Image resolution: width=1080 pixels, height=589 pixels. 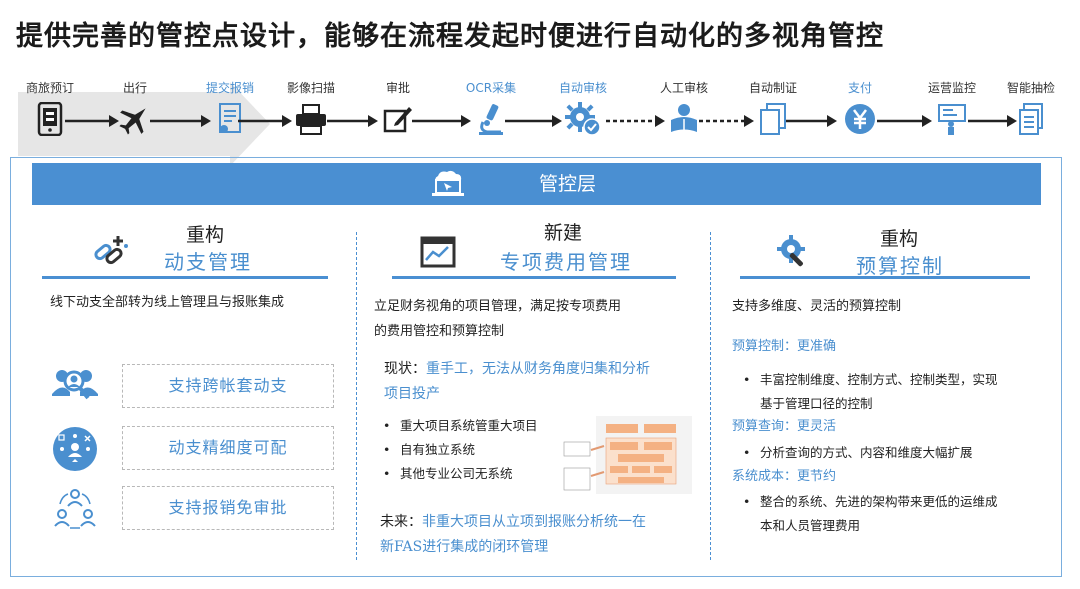 I want to click on list-item: 分析查询的方式、内容和维度大幅扩展, so click(x=890, y=453).